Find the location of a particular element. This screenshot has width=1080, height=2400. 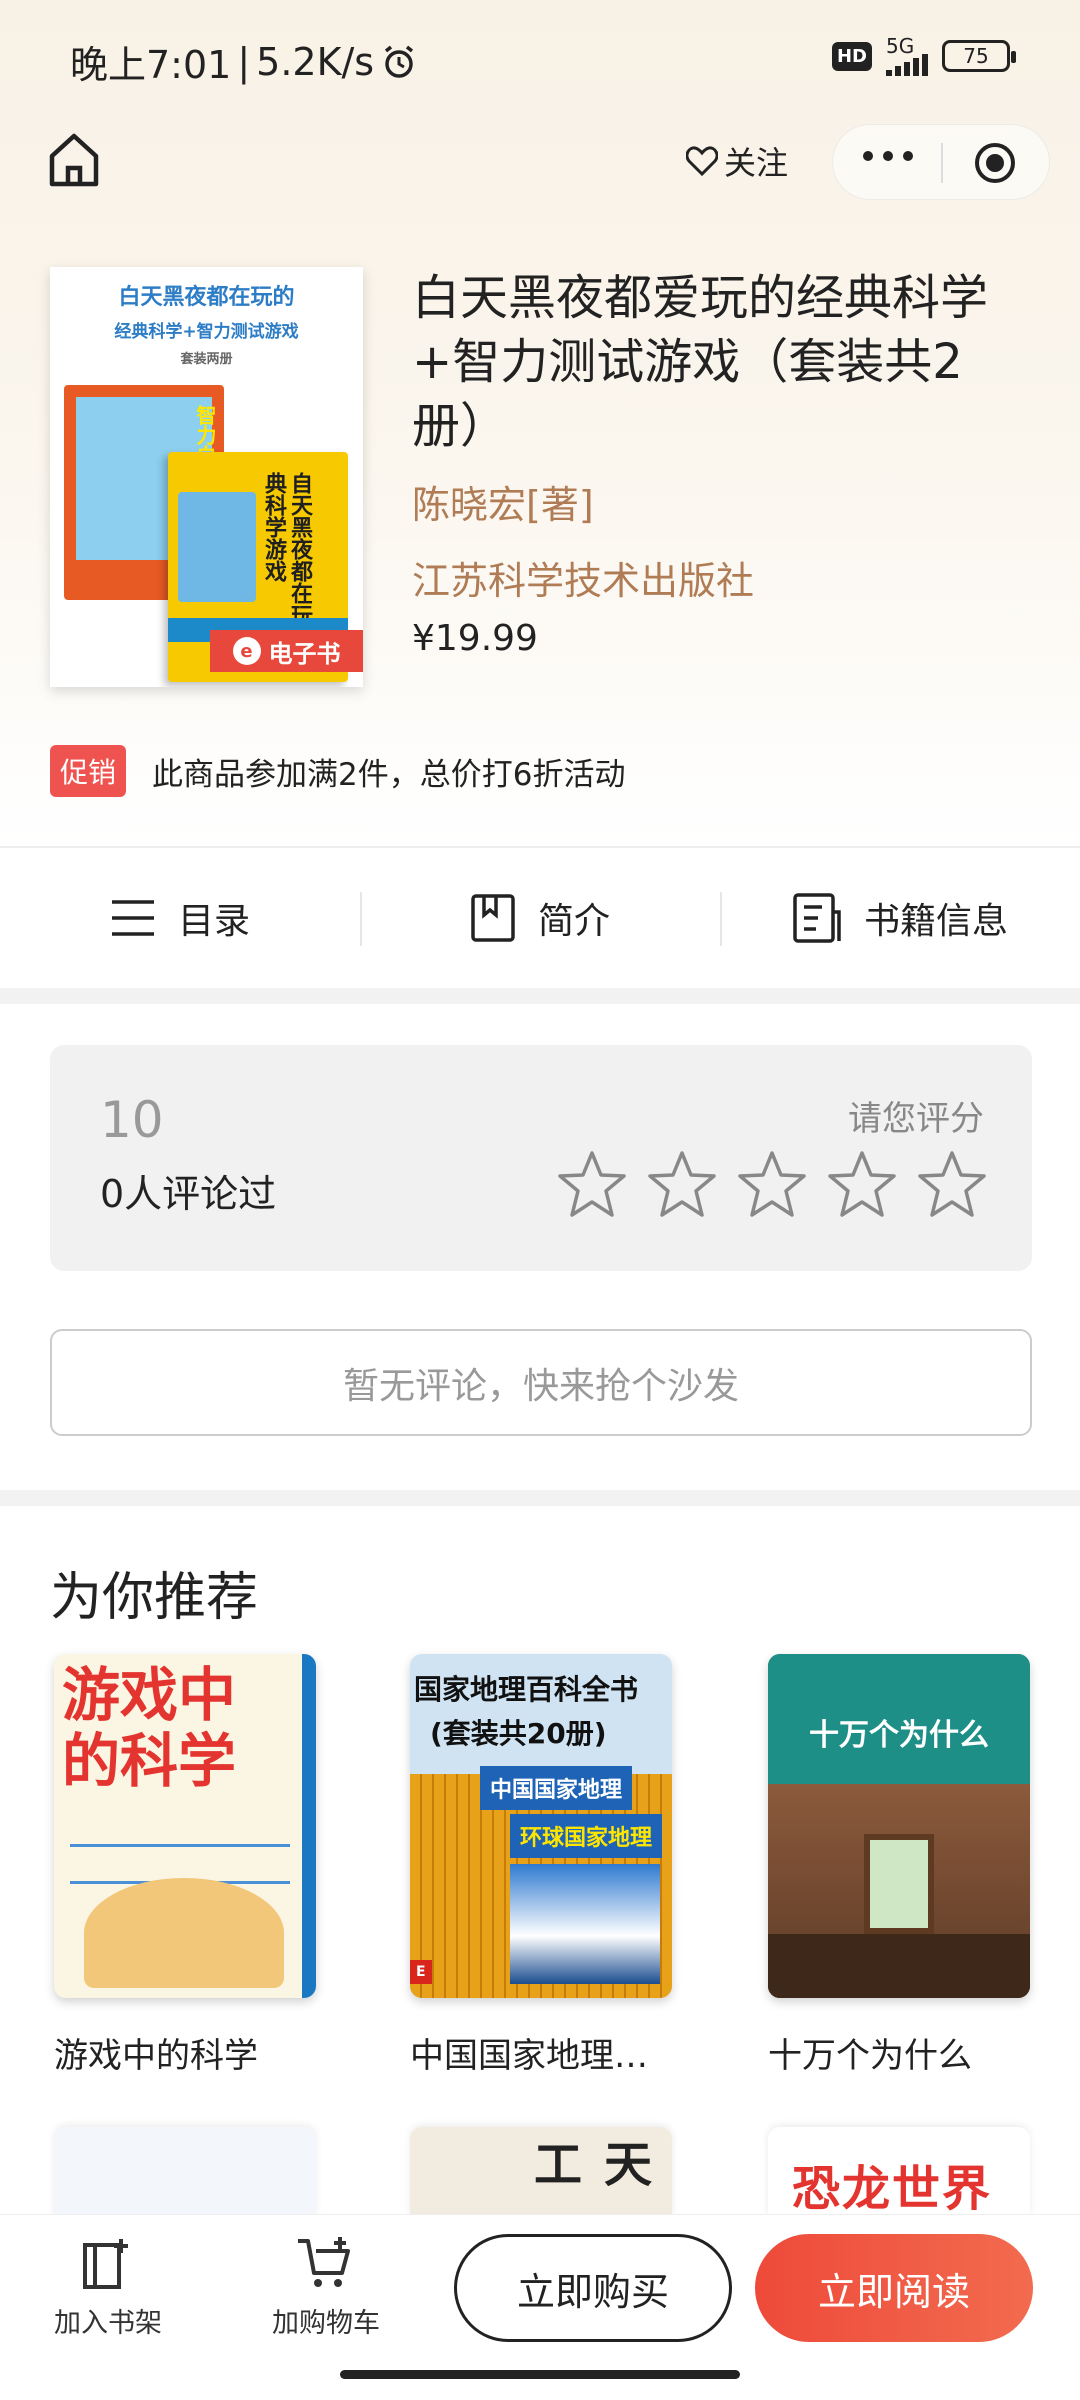

status-left: 晚上7:01 | 5.2K/s is located at coordinates (244, 61).